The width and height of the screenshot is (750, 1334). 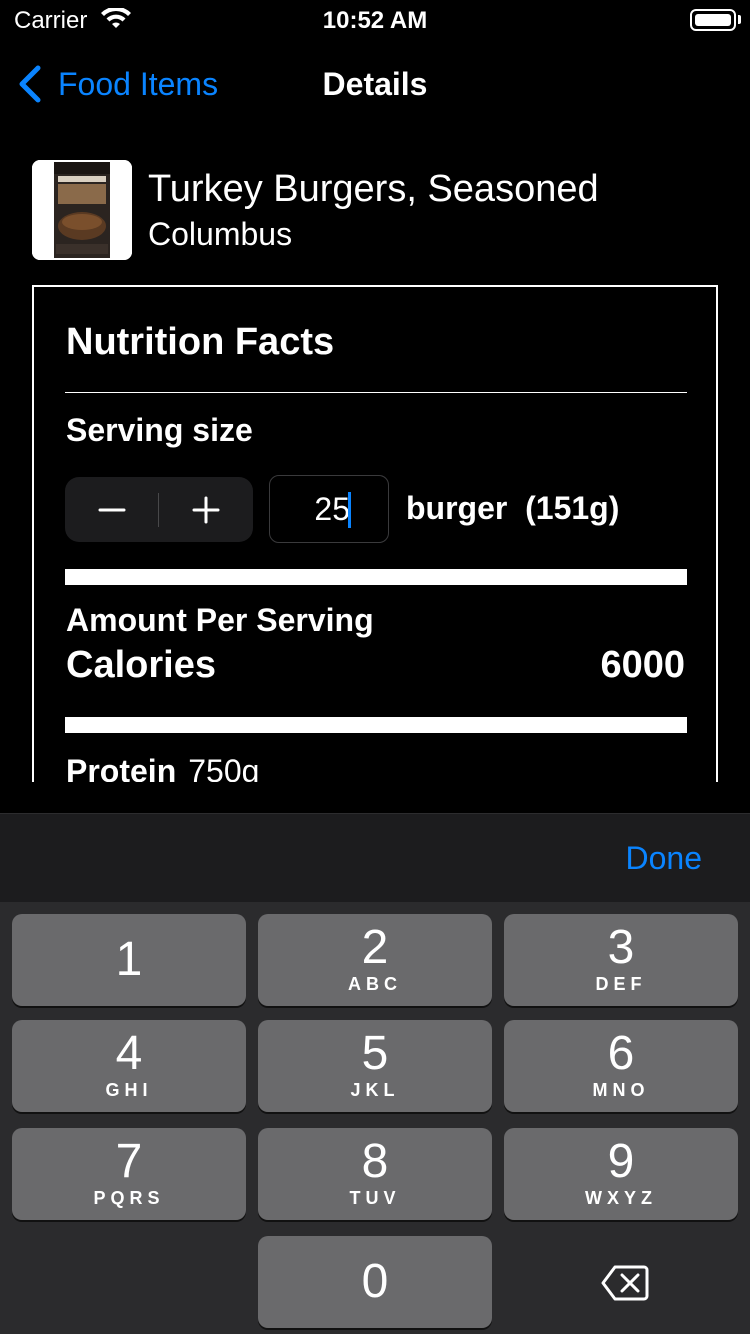 I want to click on key-letters: MNO, so click(x=621, y=1090).